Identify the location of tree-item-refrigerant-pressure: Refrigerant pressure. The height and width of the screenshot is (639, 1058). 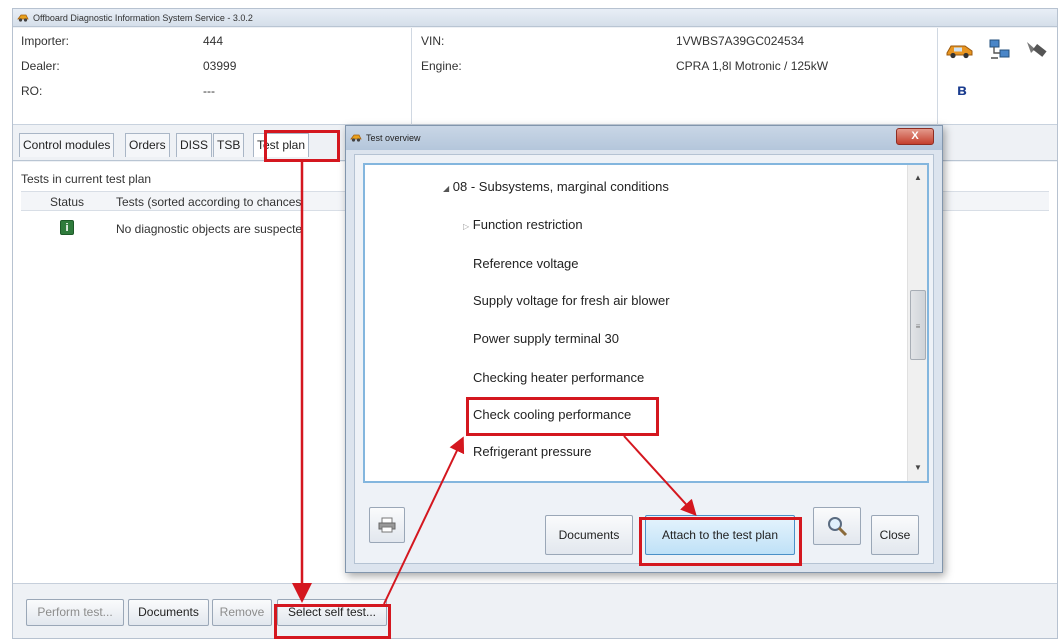
(532, 451).